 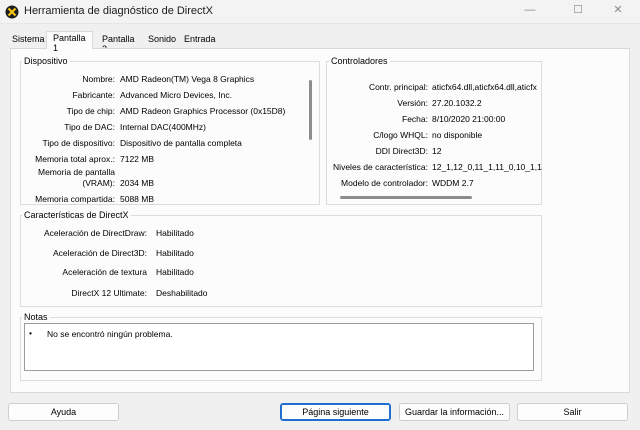 I want to click on device-name-row: Nombre: AMD Radeon(TM) Vega 8 Graphics, so click(x=160, y=80).